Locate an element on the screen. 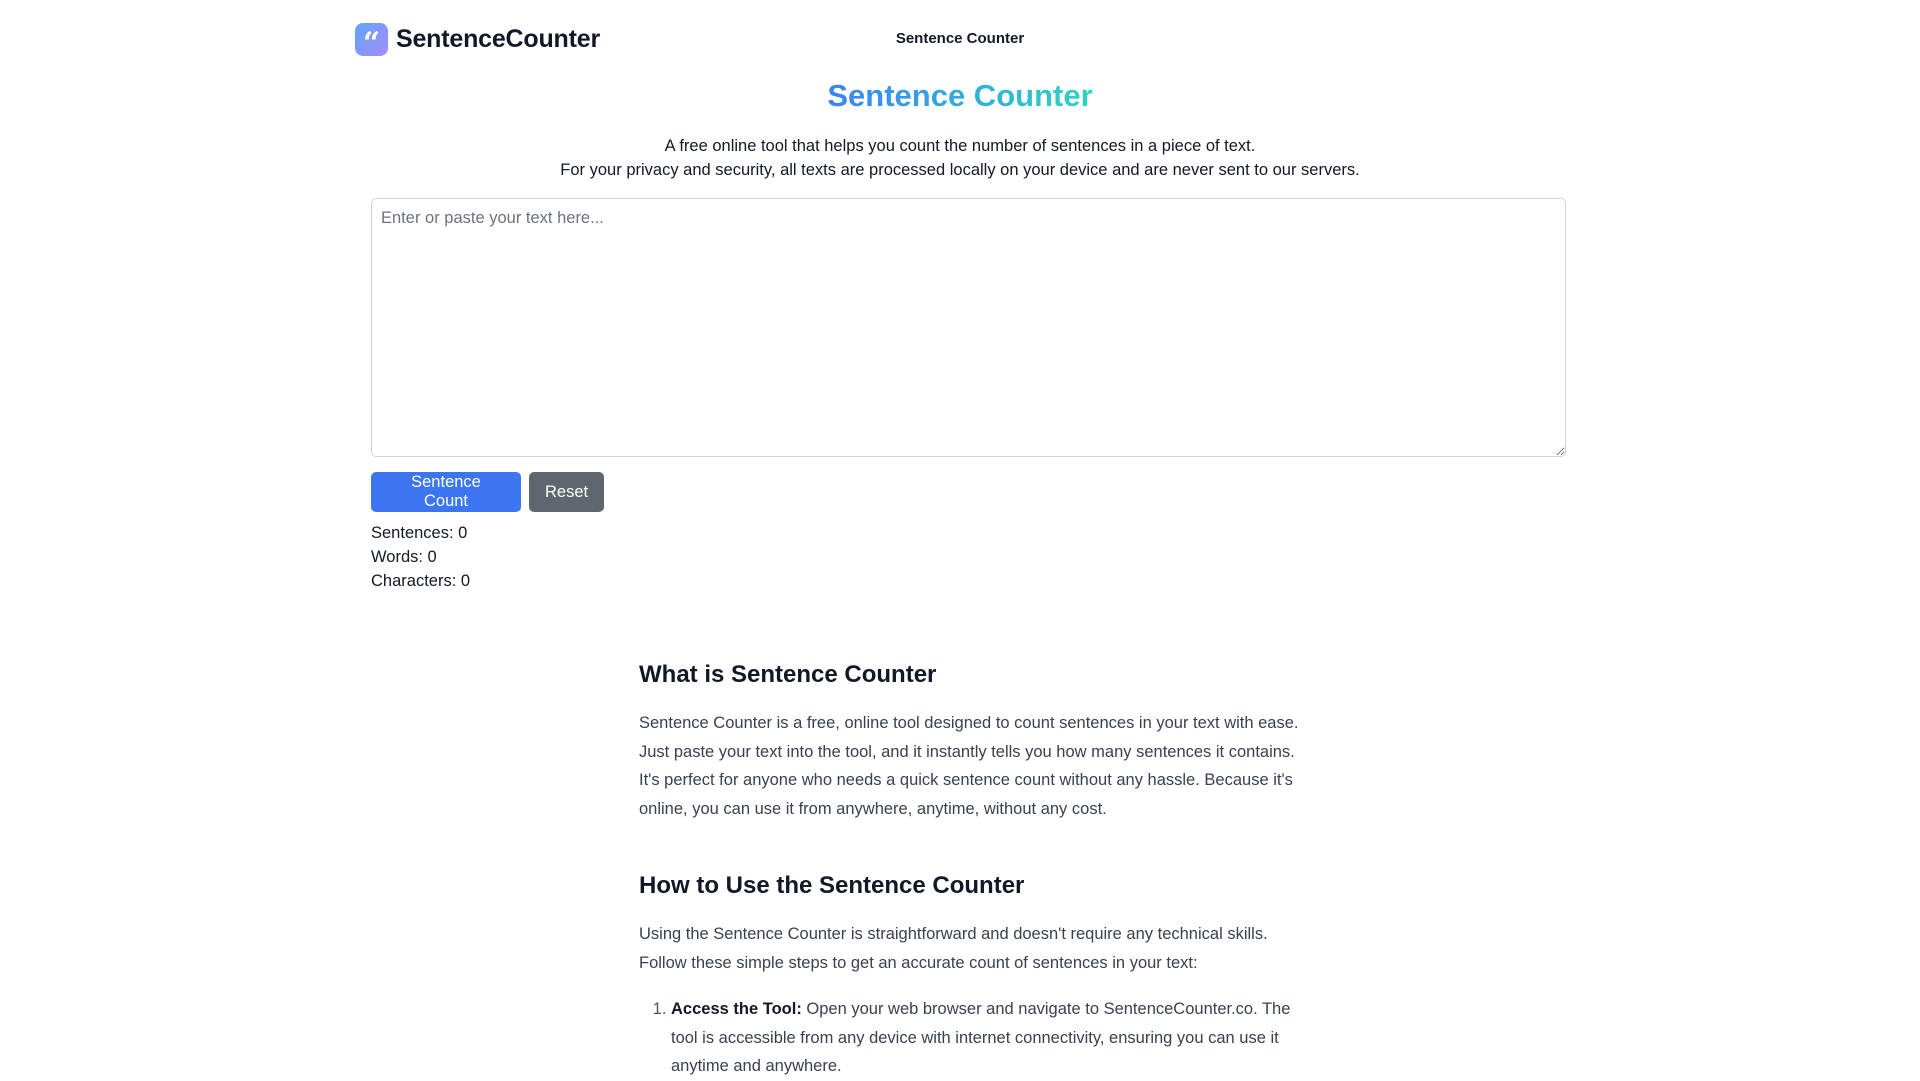 Image resolution: width=1920 pixels, height=1081 pixels. page-title: Sentence Counter is located at coordinates (960, 96).